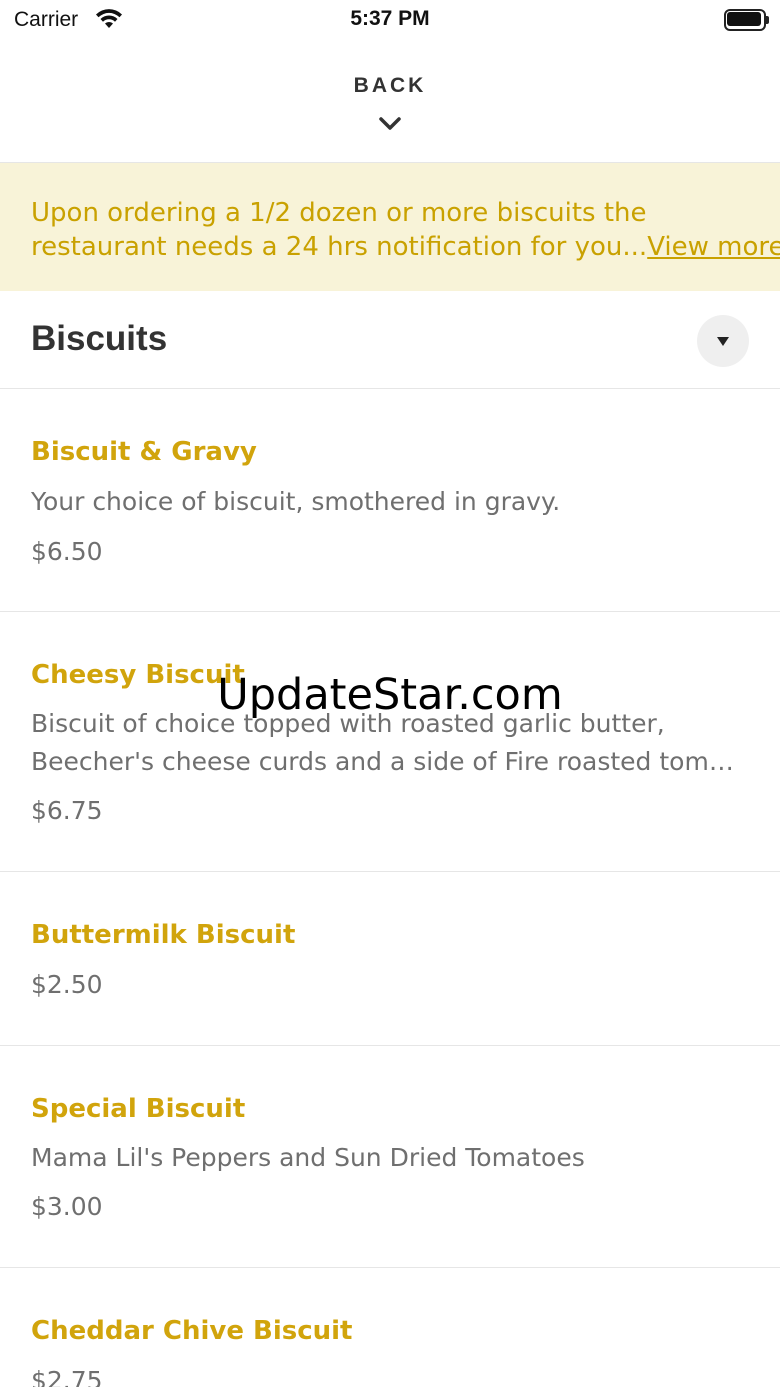 This screenshot has height=1387, width=780. I want to click on status-bar: Carrier 5:37 PM, so click(390, 20).